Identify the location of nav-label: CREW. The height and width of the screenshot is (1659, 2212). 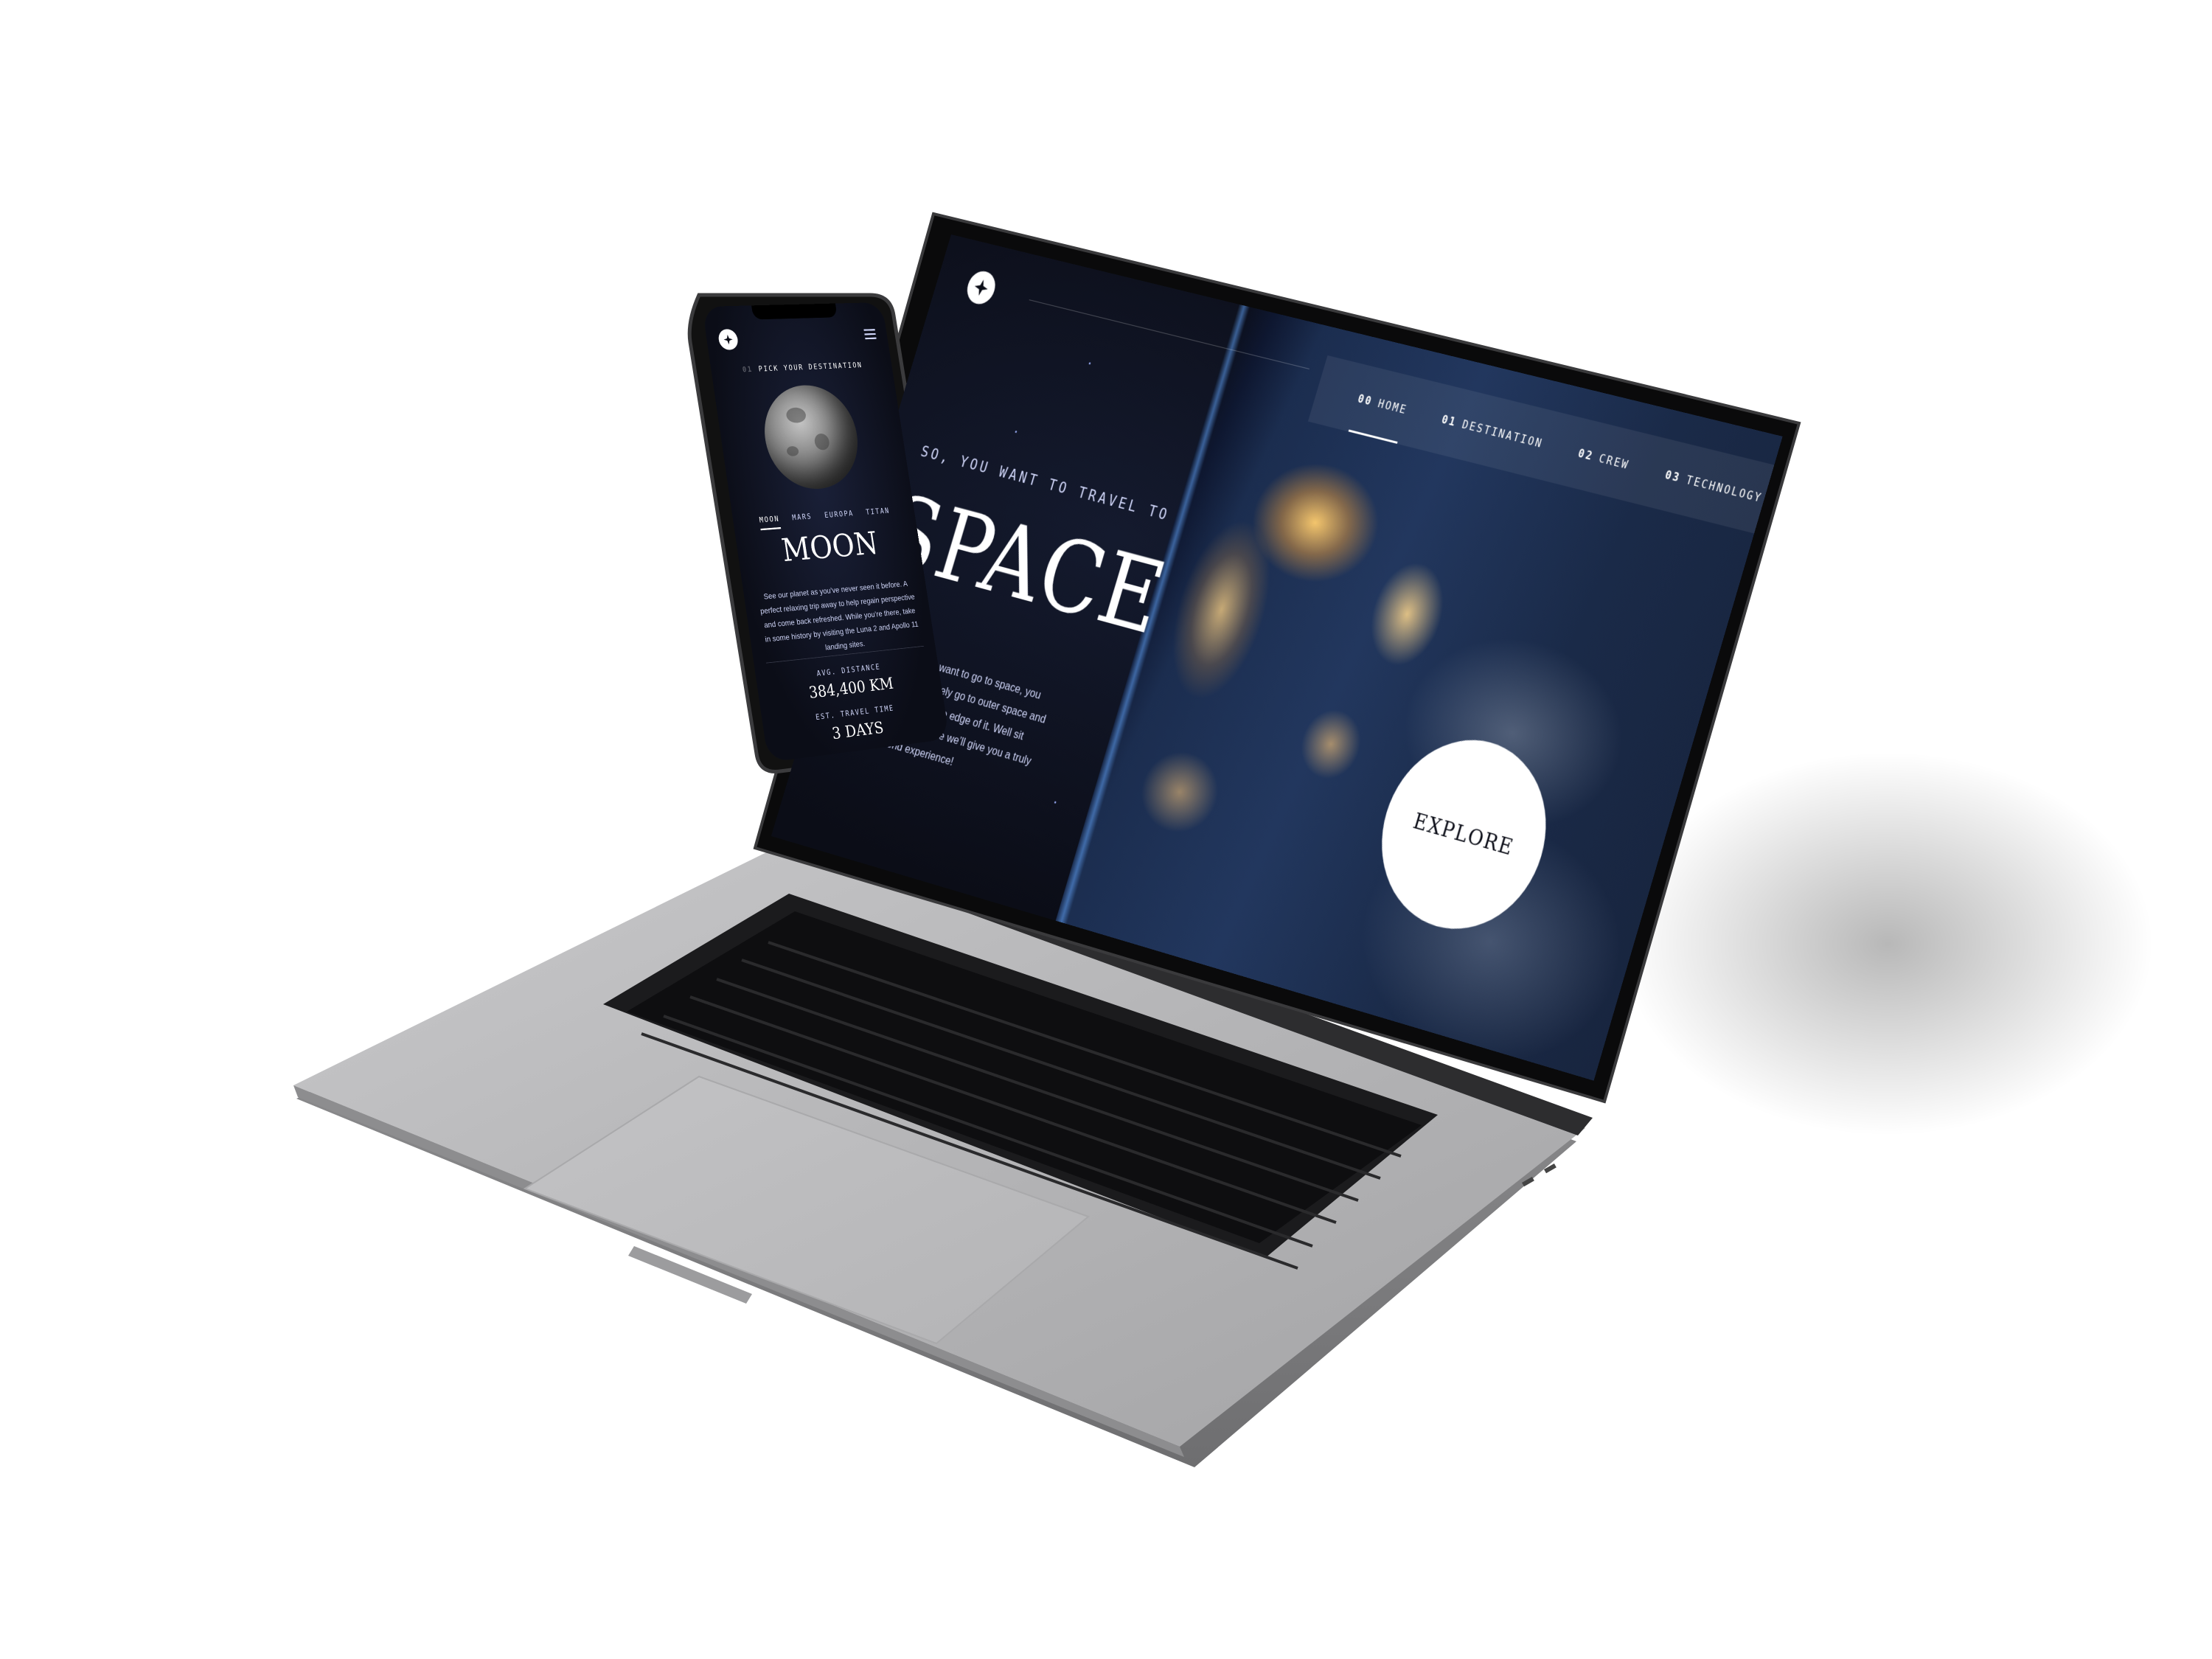
(1614, 462).